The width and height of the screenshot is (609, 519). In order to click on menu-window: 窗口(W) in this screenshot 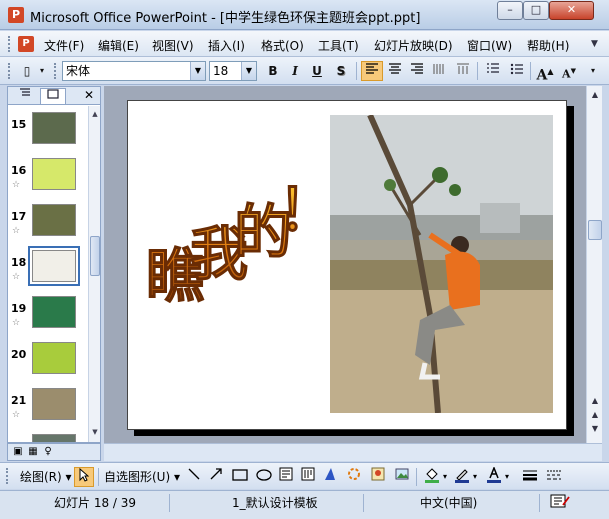, I will do `click(489, 45)`.